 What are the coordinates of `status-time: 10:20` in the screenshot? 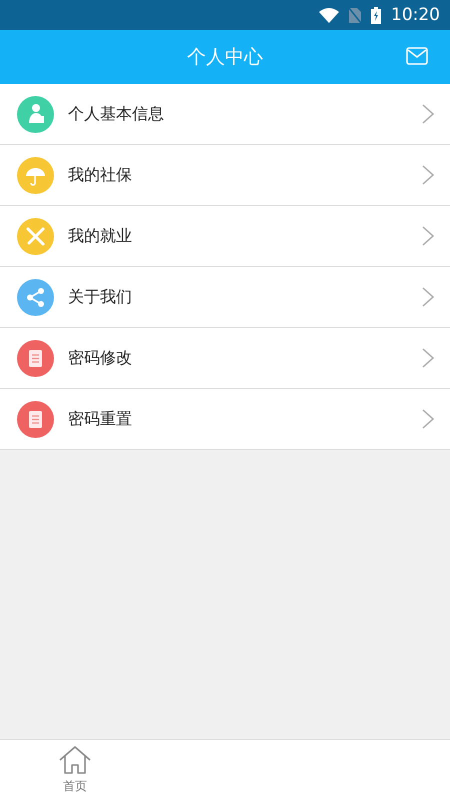 It's located at (415, 15).